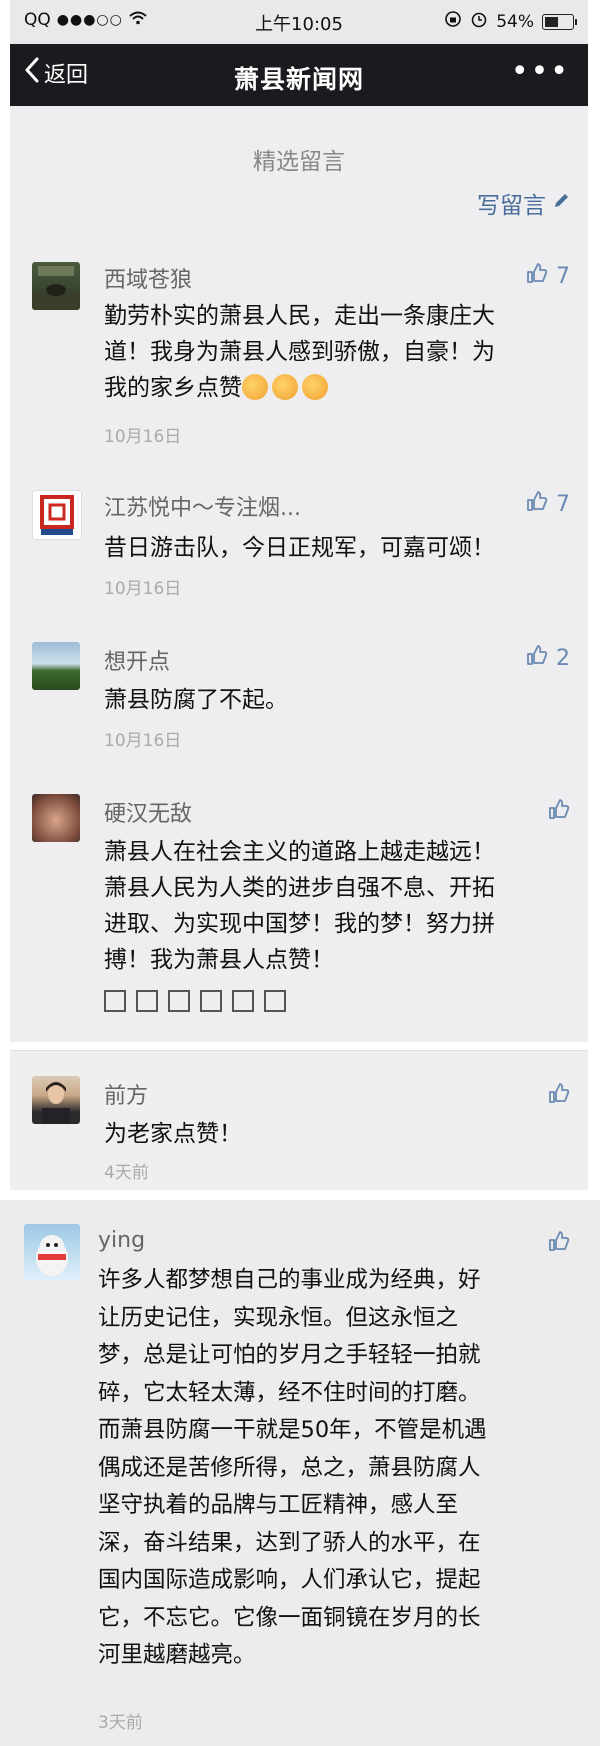 The height and width of the screenshot is (1746, 600). Describe the element at coordinates (289, 1392) in the screenshot. I see `comment-text-line: 碎，它太轻太薄，经不住时间的打磨。` at that location.